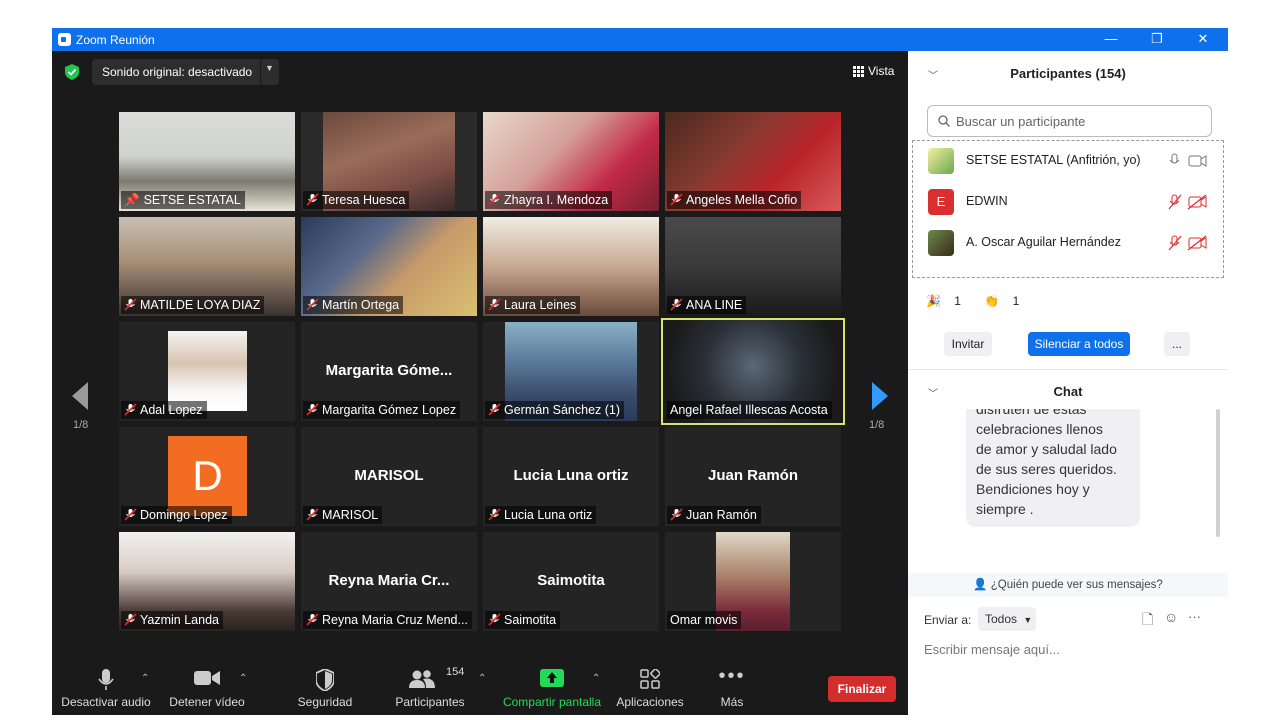  I want to click on active-speaker-tile: Angel Rafael Illescas Acosta, so click(753, 371).